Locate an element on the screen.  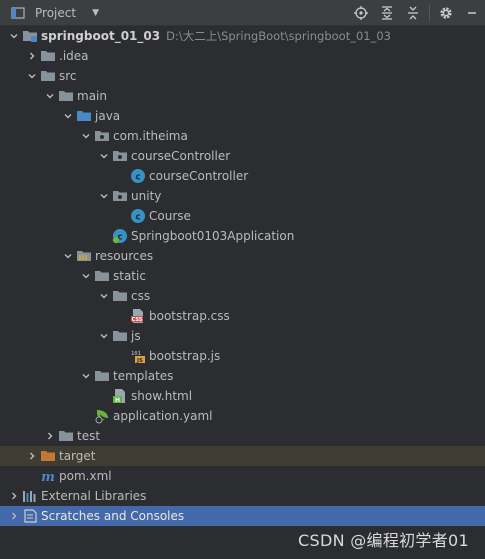
tree-node-label: resources is located at coordinates (124, 256).